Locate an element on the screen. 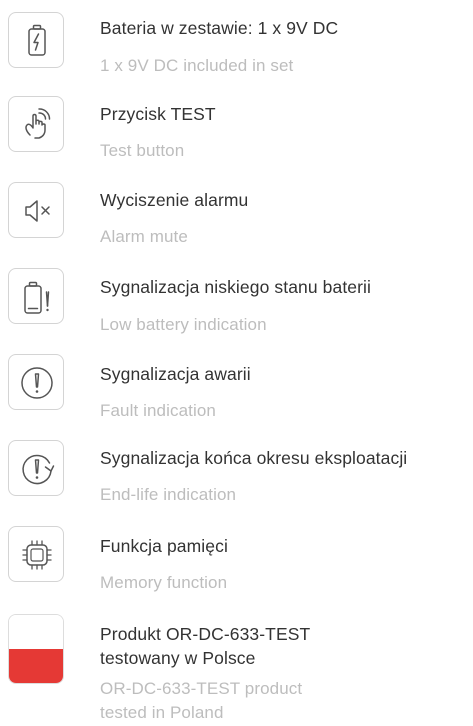  touch-button-icon is located at coordinates (38, 123).